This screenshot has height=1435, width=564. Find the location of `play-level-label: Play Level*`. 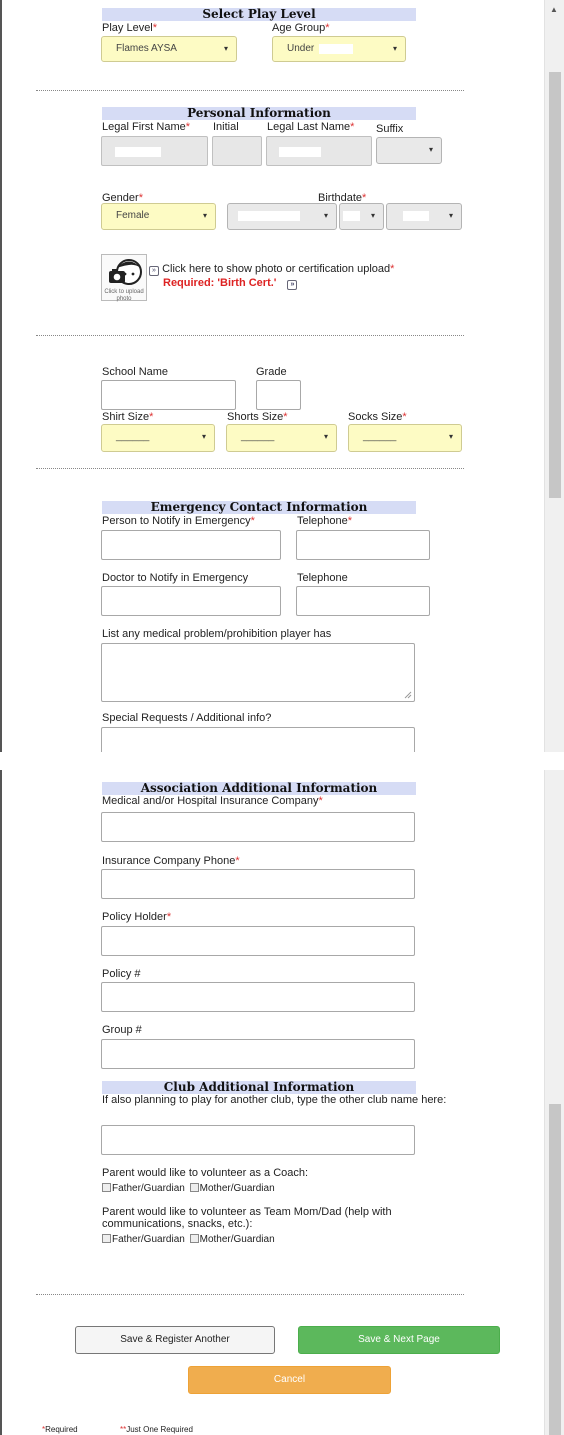

play-level-label: Play Level* is located at coordinates (130, 28).